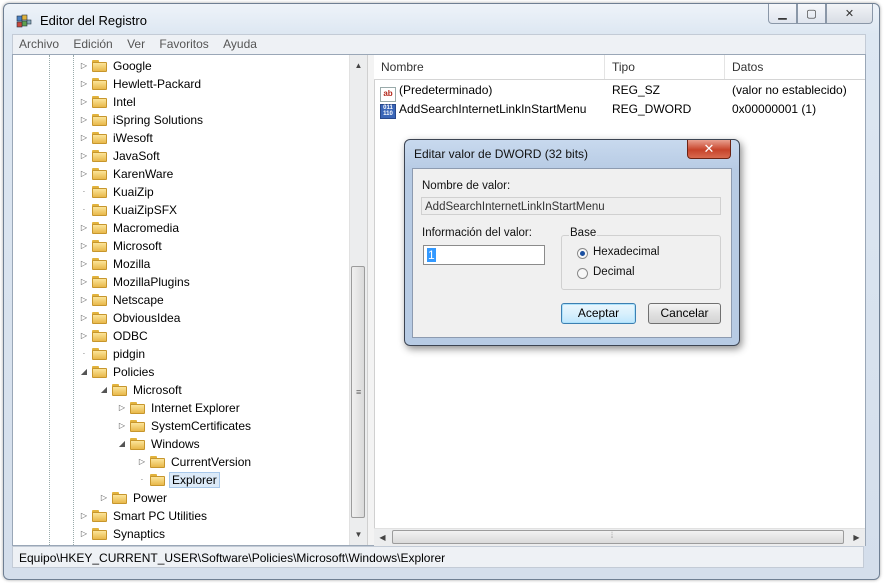  What do you see at coordinates (144, 516) in the screenshot?
I see `tree-item: ▷ Smart PC Utilities` at bounding box center [144, 516].